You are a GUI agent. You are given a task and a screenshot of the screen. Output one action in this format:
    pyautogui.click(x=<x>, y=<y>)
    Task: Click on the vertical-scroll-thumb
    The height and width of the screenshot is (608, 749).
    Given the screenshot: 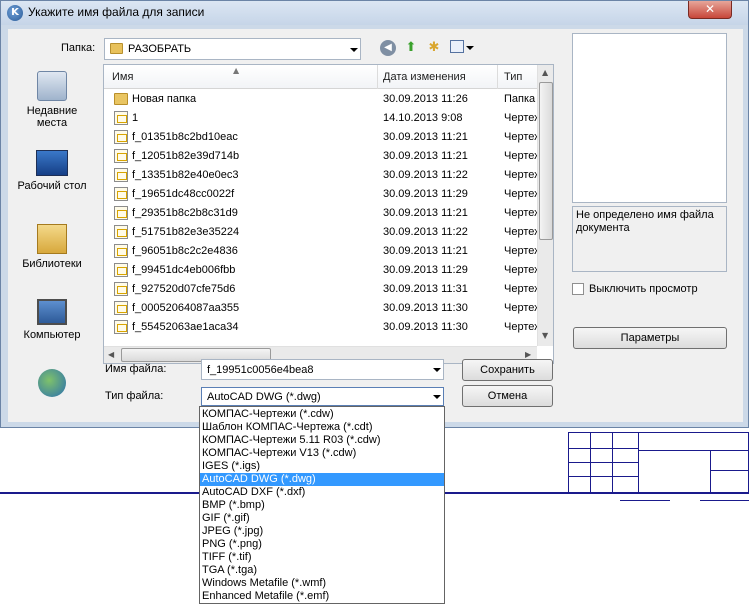 What is the action you would take?
    pyautogui.click(x=546, y=161)
    